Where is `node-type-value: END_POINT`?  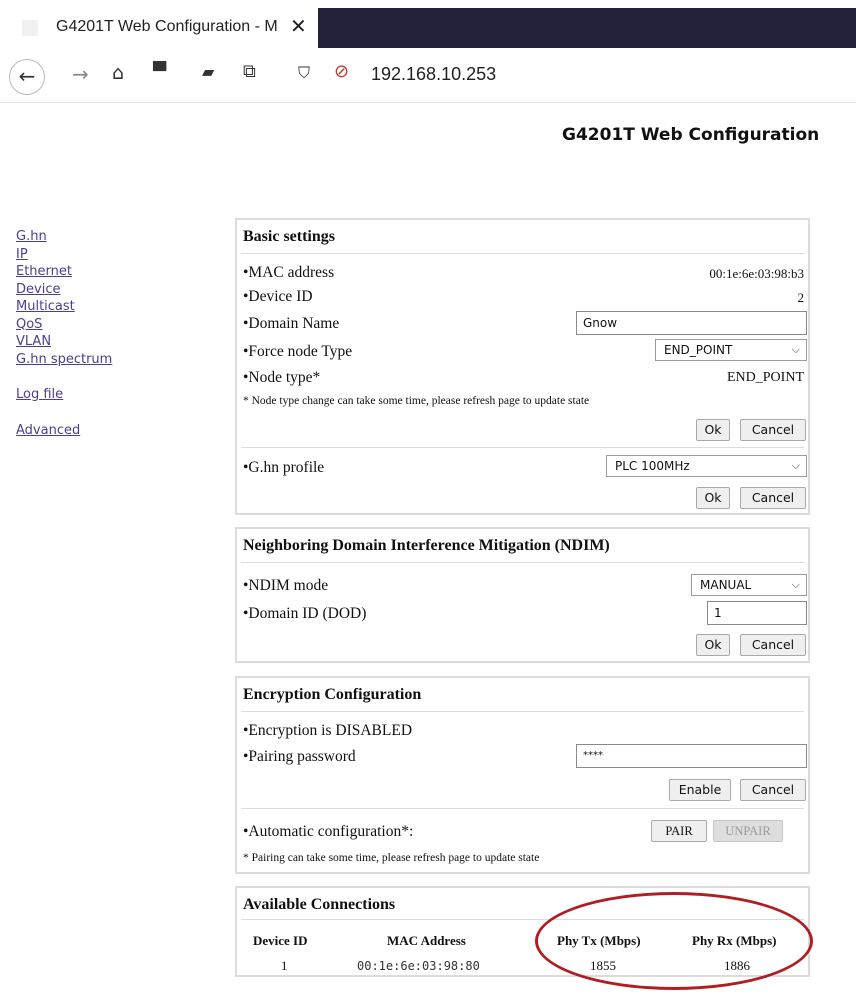 node-type-value: END_POINT is located at coordinates (765, 377).